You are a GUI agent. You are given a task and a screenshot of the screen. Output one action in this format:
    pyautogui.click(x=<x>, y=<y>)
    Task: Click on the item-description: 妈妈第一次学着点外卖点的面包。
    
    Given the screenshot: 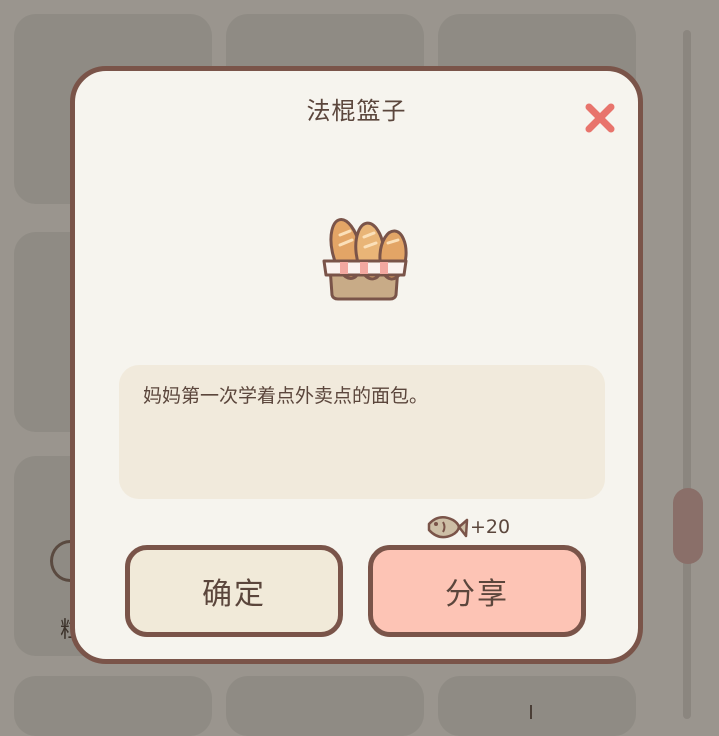 What is the action you would take?
    pyautogui.click(x=286, y=396)
    